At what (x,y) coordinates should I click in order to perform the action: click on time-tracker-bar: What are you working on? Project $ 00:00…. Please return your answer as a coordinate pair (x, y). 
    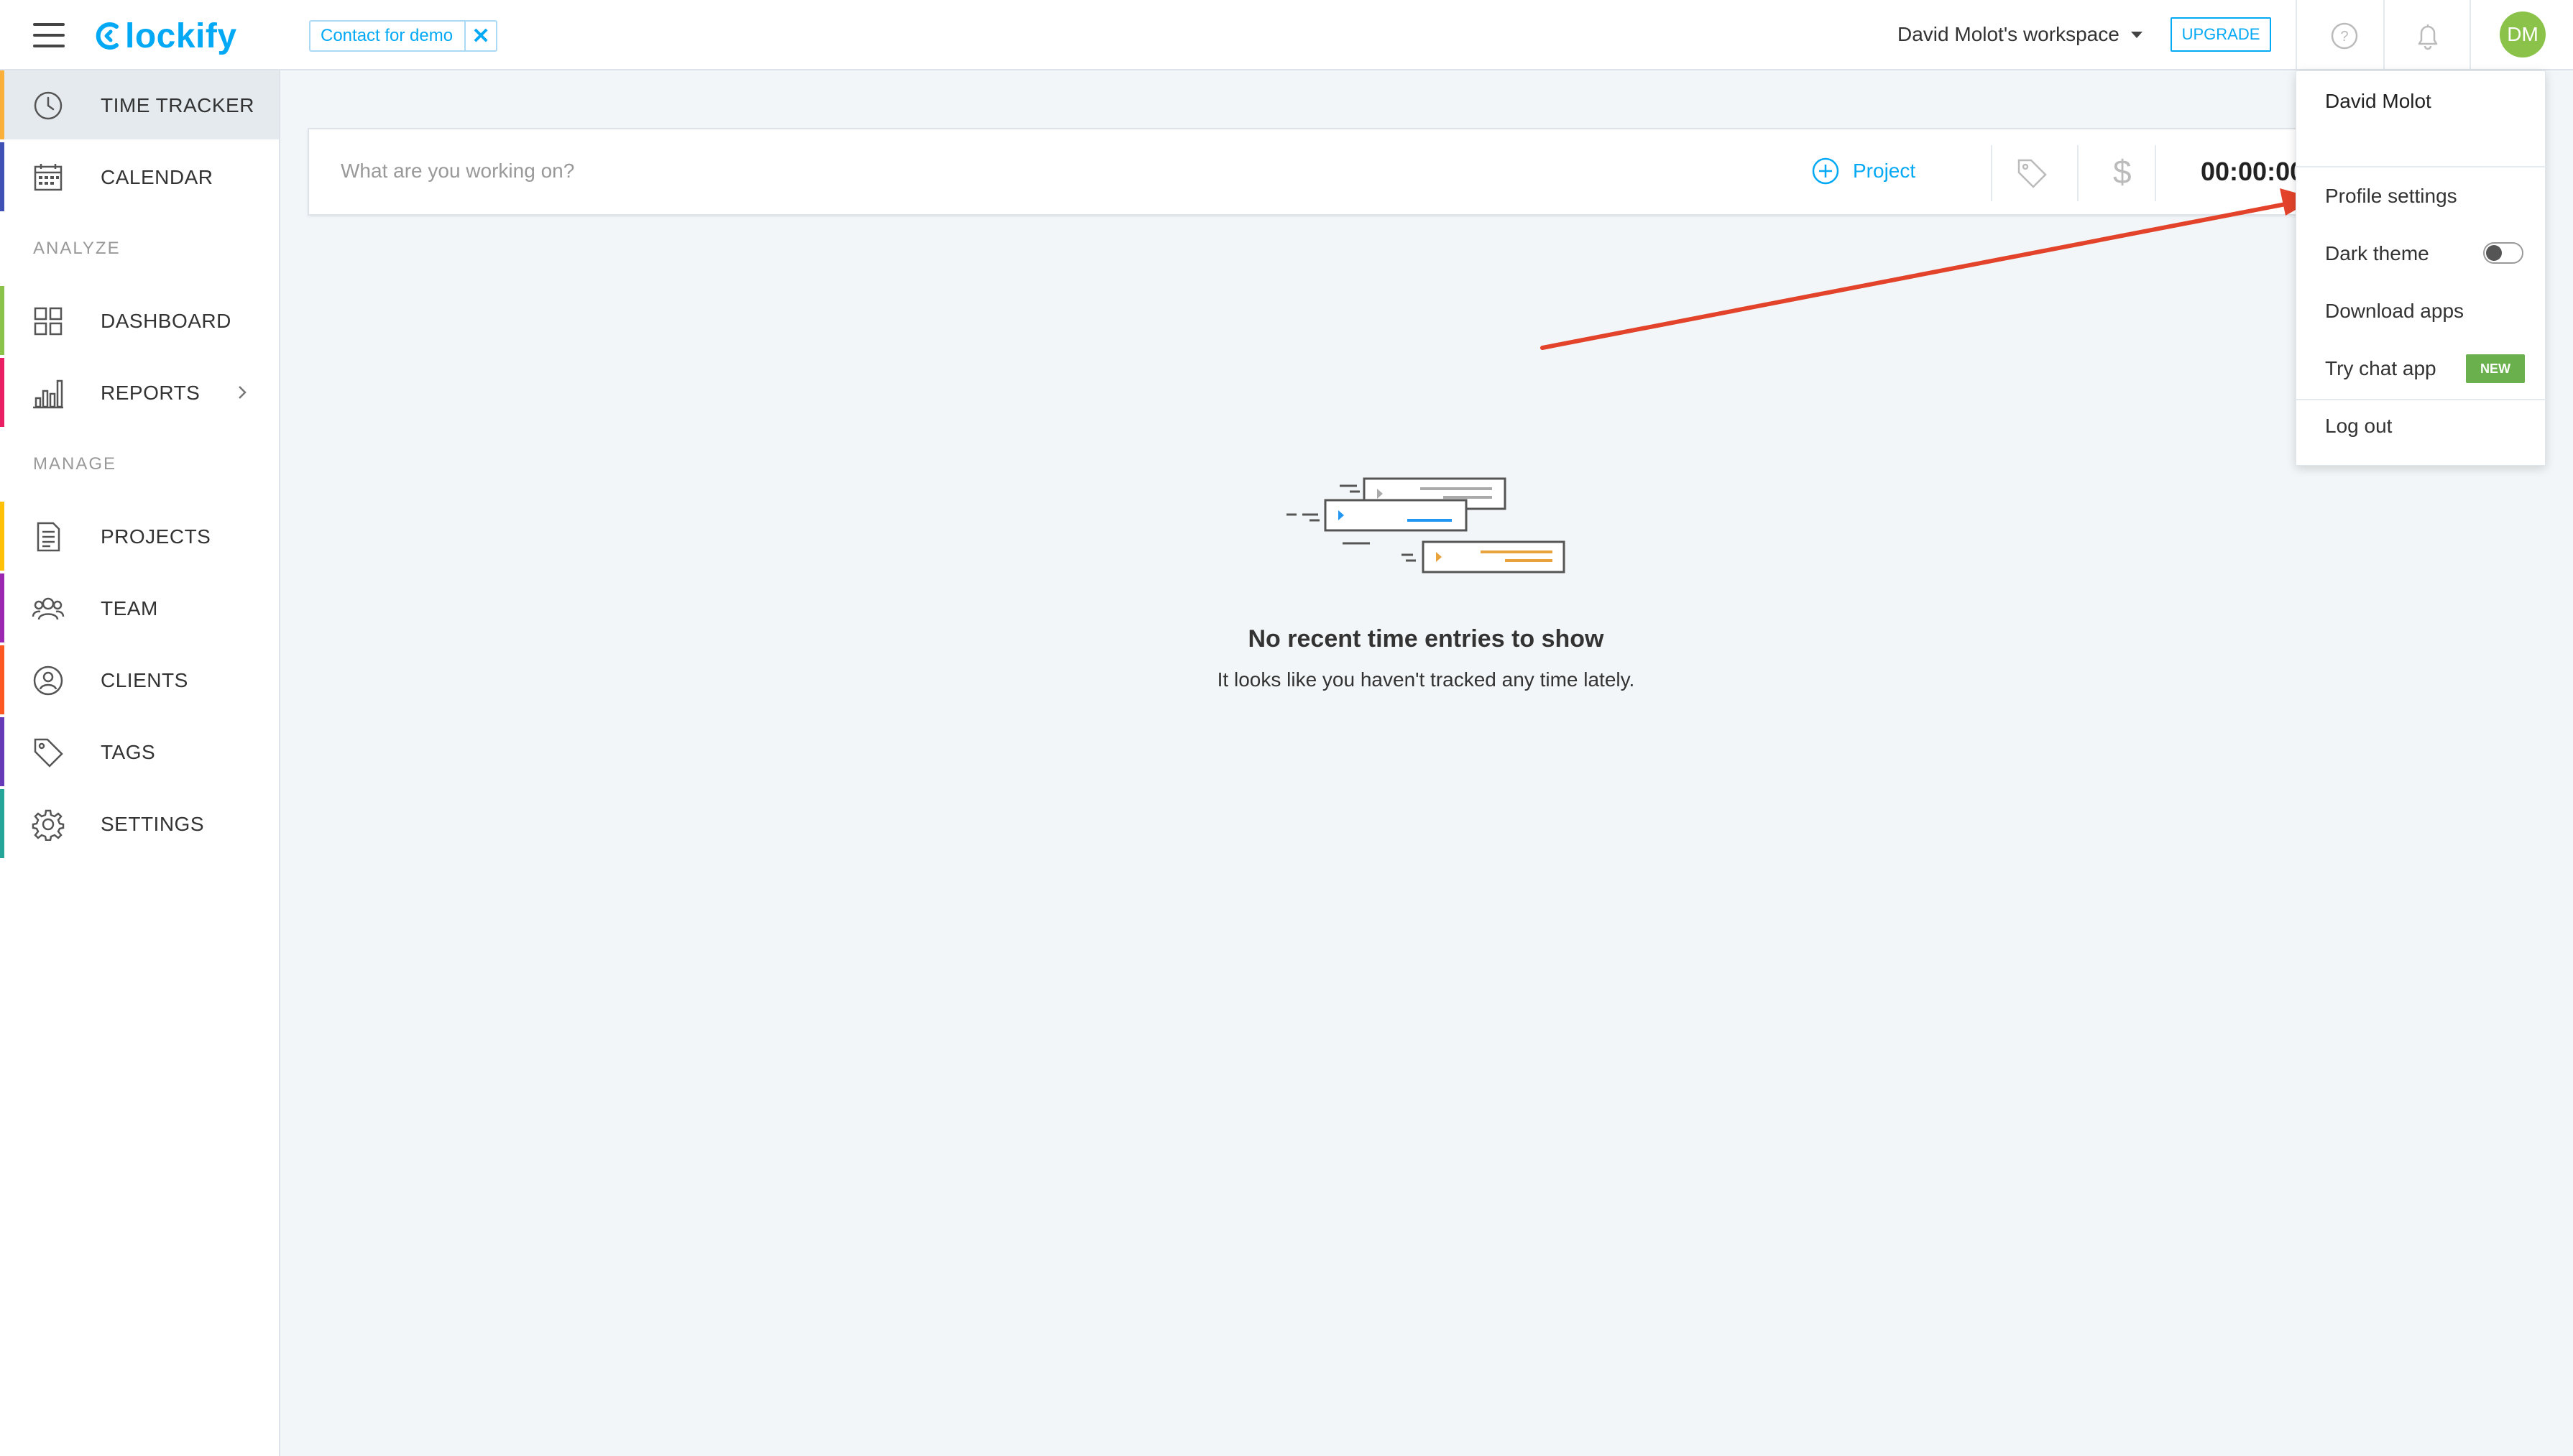
    Looking at the image, I should click on (1400, 172).